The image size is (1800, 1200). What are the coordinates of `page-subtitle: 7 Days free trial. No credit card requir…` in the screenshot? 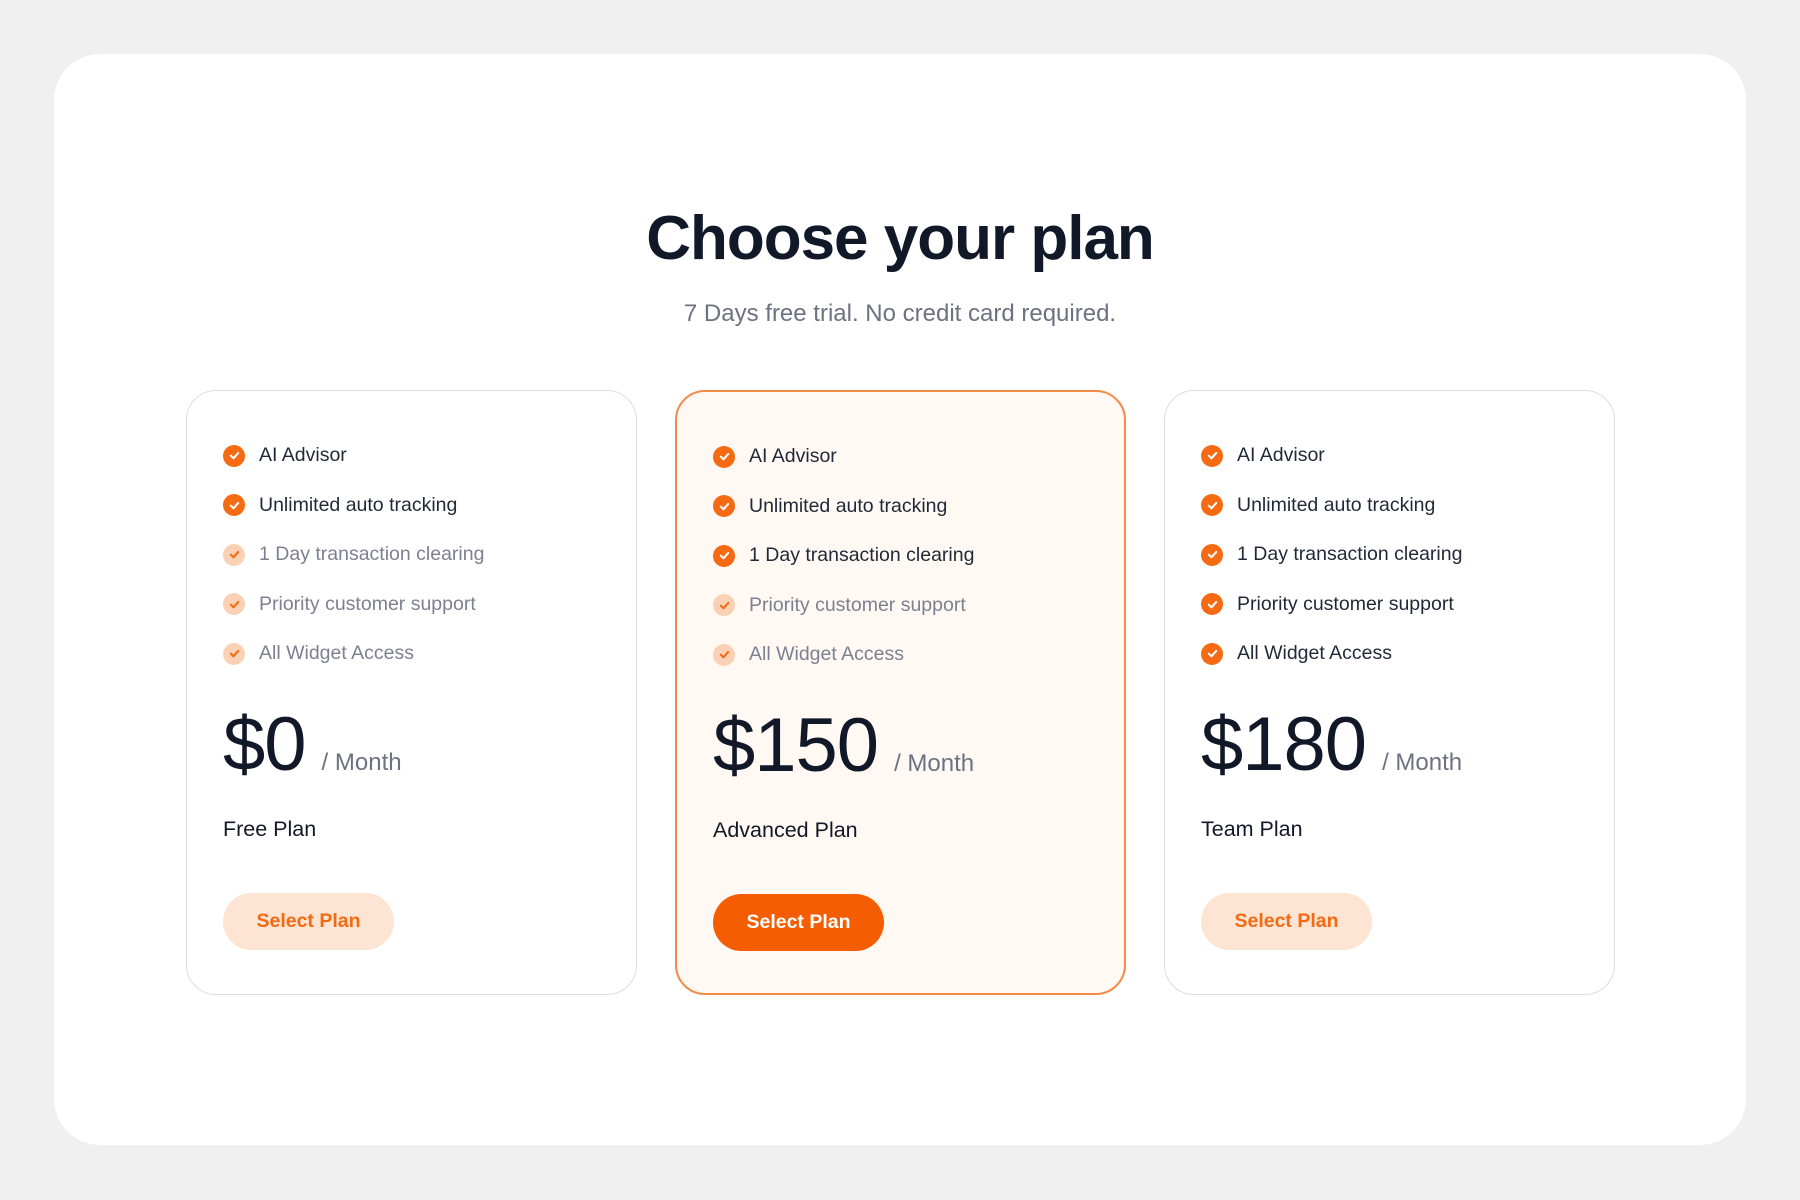 It's located at (900, 313).